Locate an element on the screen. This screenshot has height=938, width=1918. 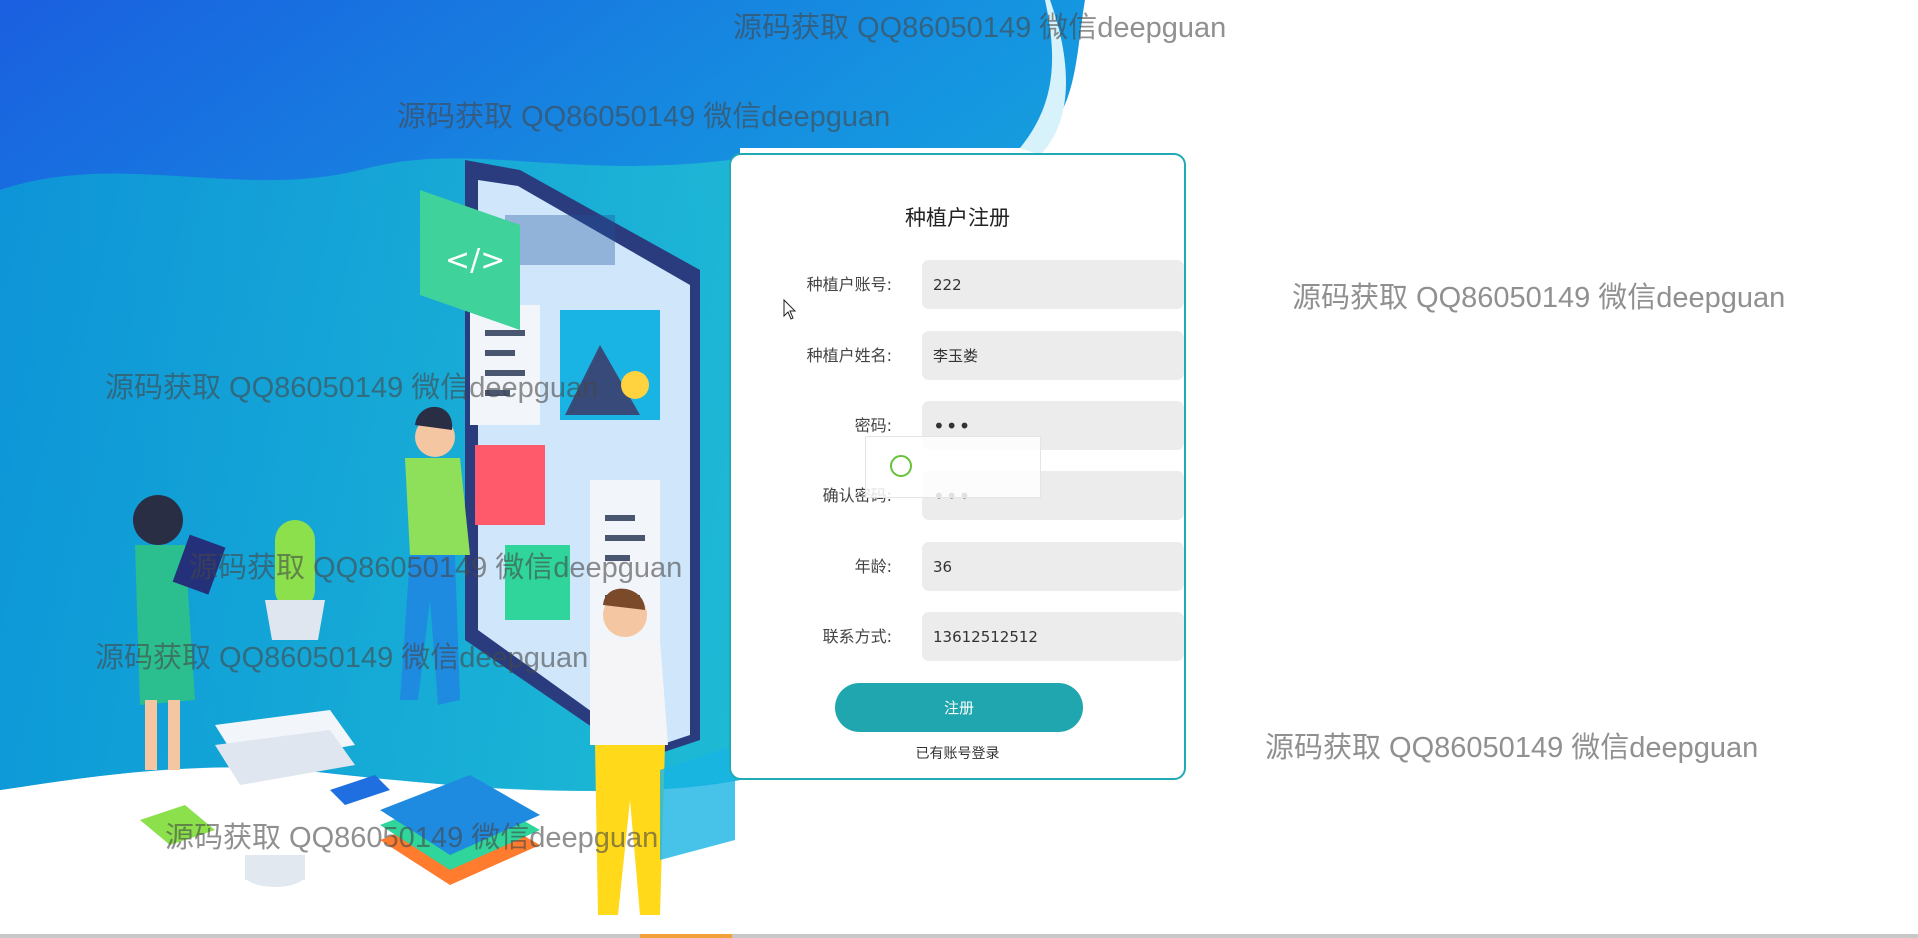
account-input is located at coordinates (1053, 284).